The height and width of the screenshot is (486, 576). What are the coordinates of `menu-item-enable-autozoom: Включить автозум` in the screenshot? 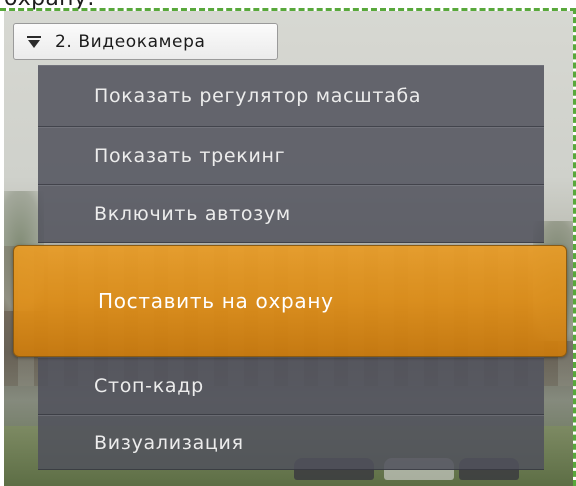 It's located at (291, 214).